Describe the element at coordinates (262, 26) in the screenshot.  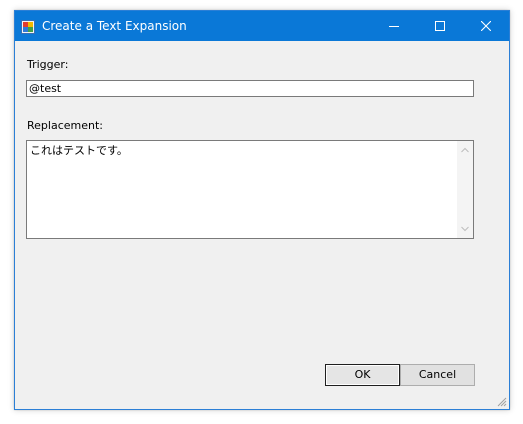
I see `title-bar: Create a Text Expansion` at that location.